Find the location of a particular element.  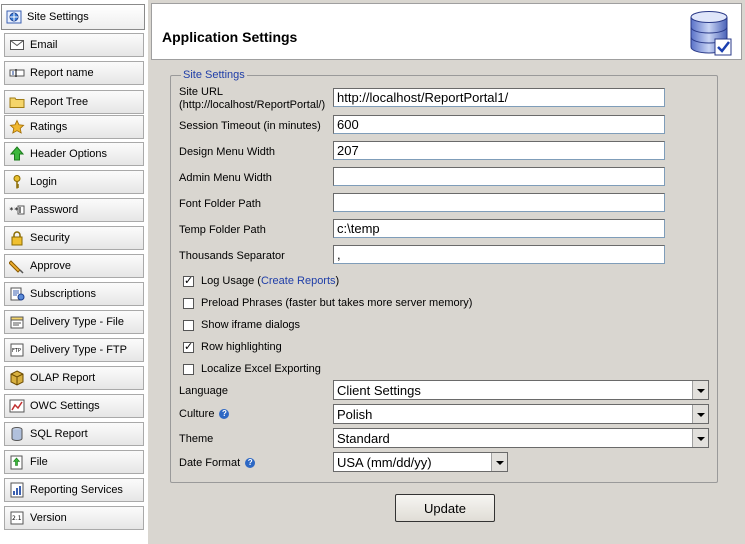

update-button: Update is located at coordinates (445, 508).